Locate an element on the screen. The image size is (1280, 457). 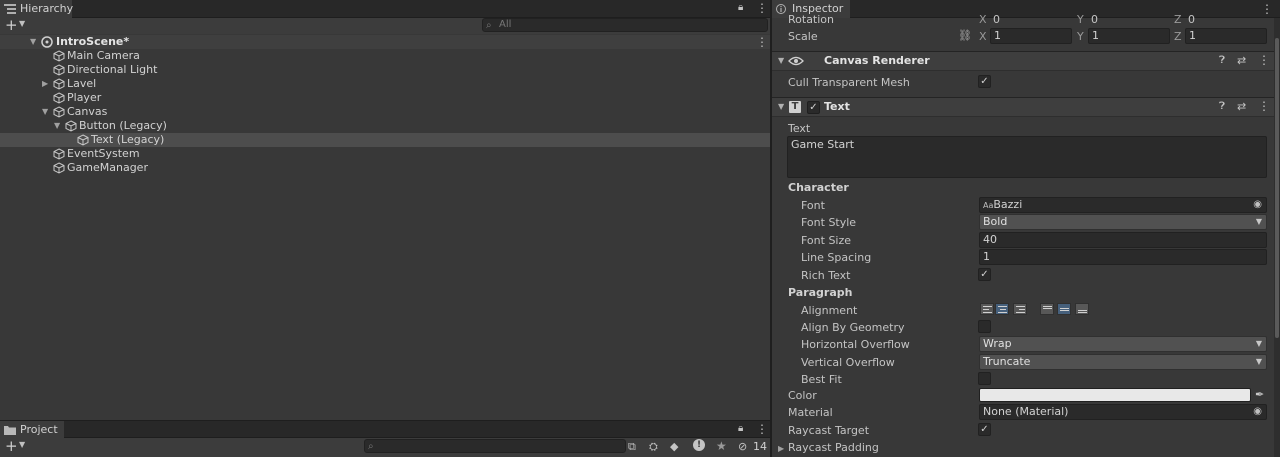
raycast-padding-label: Raycast Padding is located at coordinates (833, 447).